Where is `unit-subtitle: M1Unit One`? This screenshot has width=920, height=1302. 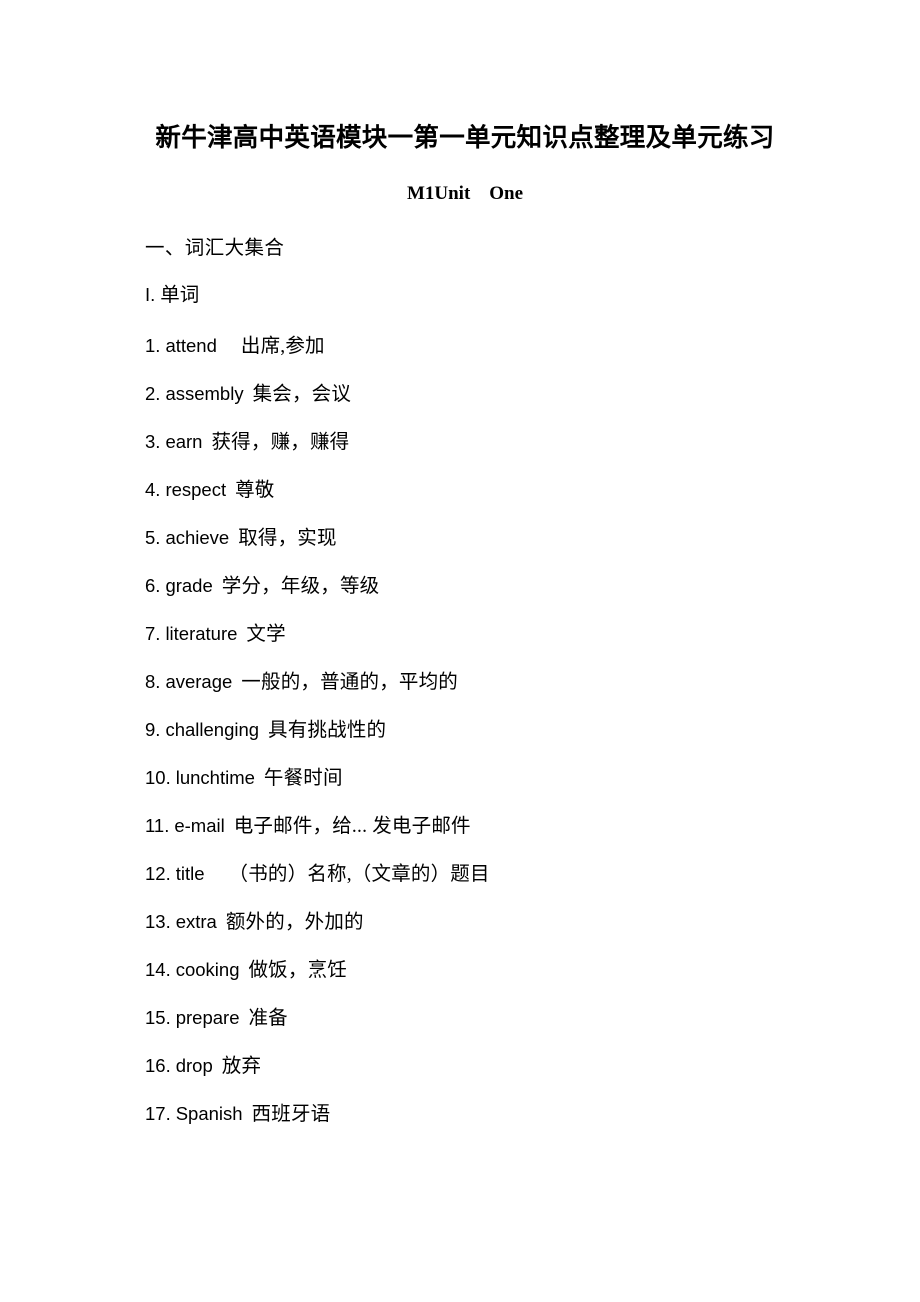 unit-subtitle: M1Unit One is located at coordinates (465, 193).